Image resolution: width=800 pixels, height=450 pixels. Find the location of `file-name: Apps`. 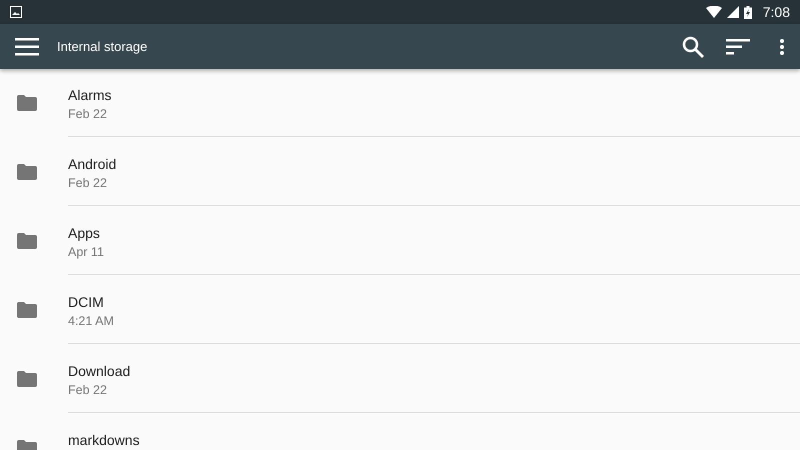

file-name: Apps is located at coordinates (84, 233).